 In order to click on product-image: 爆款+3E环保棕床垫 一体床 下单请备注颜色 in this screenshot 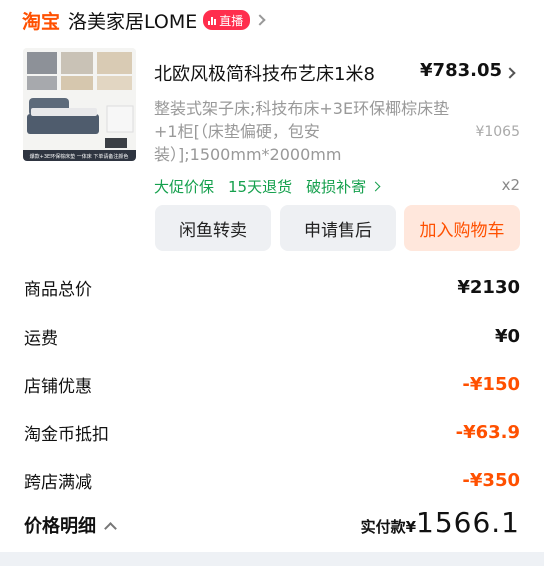, I will do `click(79, 104)`.